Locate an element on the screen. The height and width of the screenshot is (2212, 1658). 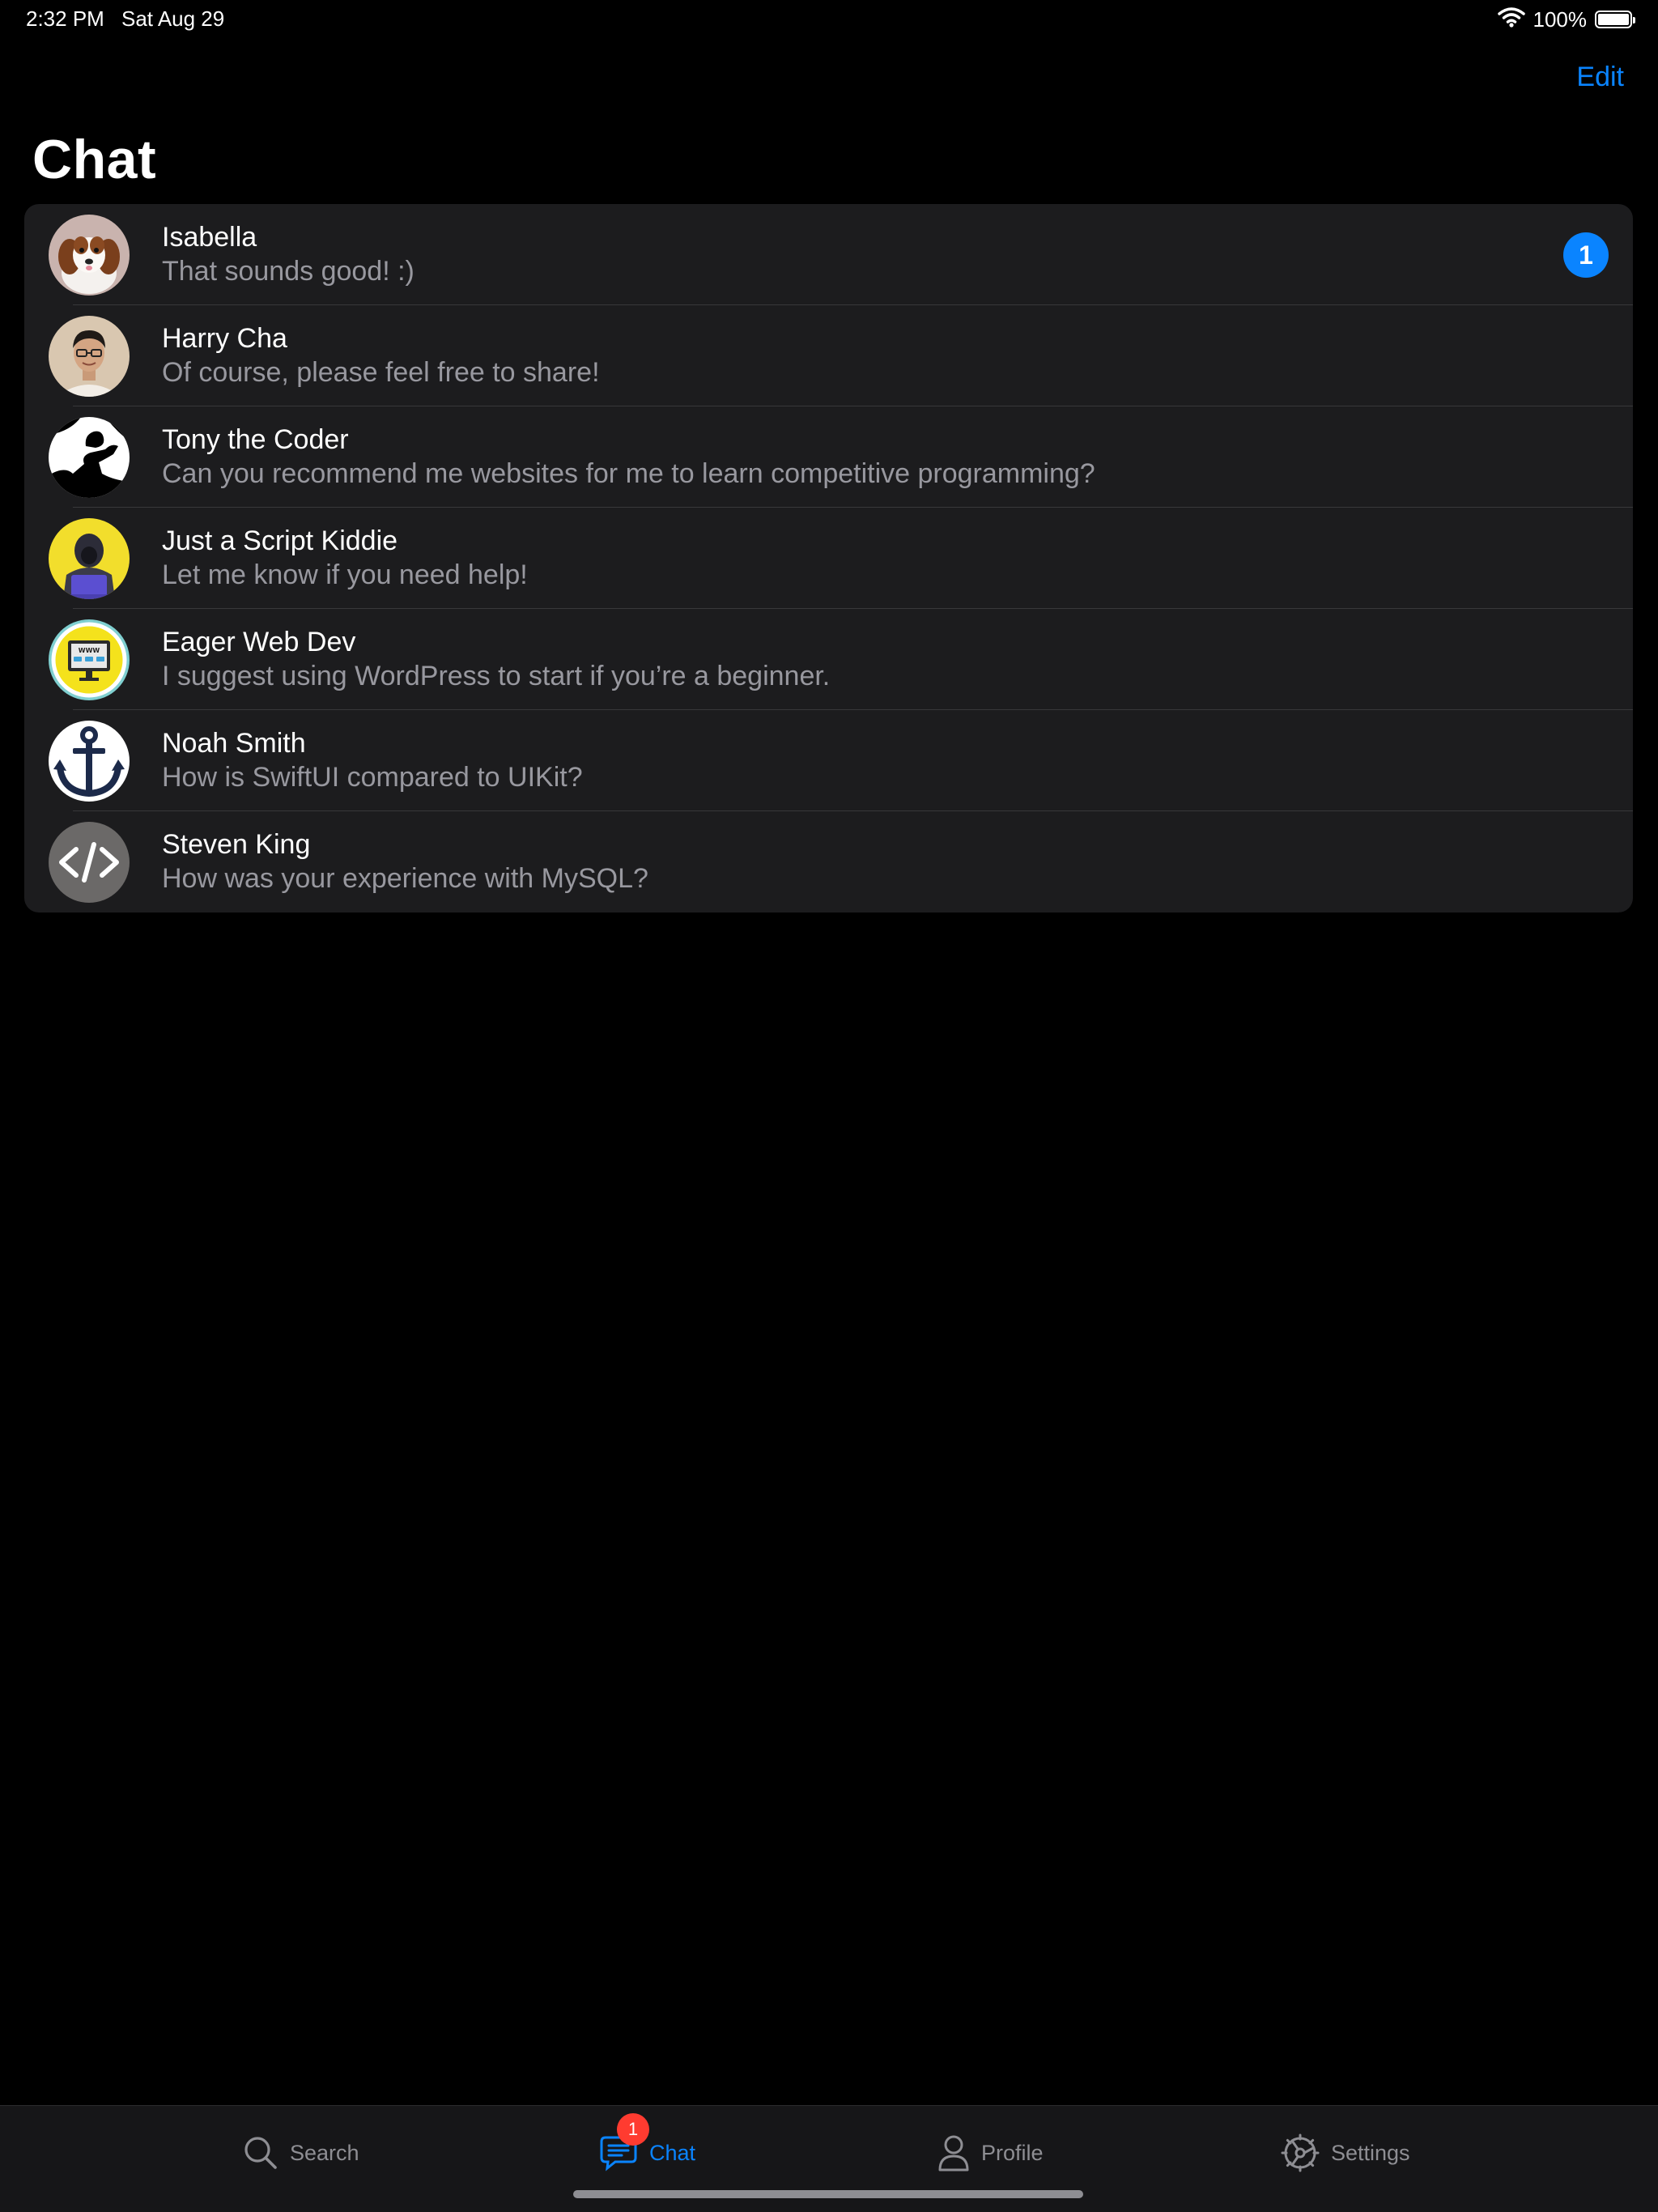
chat-preview: How is SwiftUI compared to UIKit? is located at coordinates (372, 778).